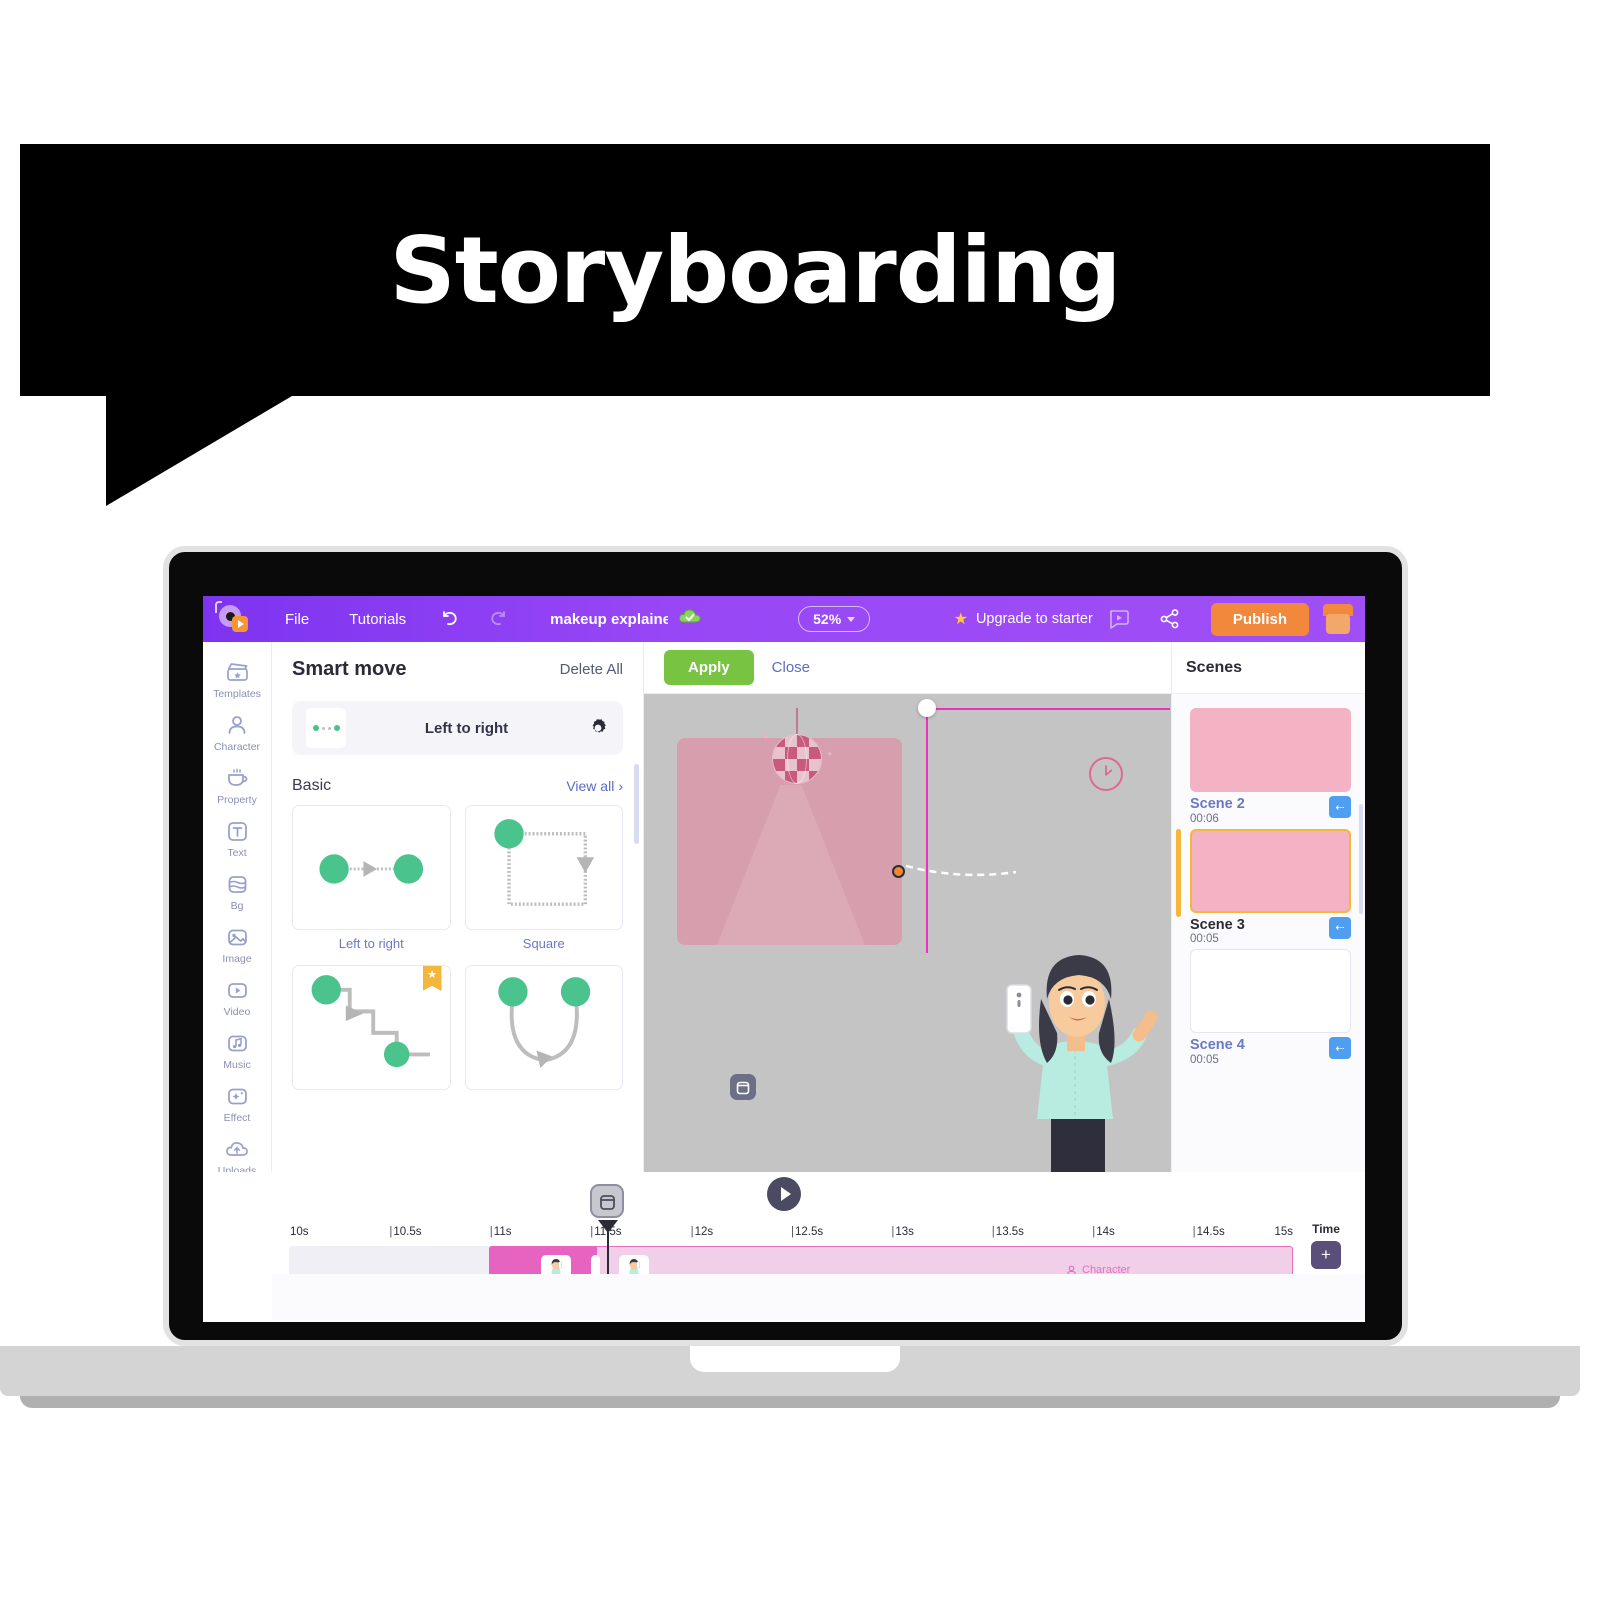 Image resolution: width=1600 pixels, height=1600 pixels. Describe the element at coordinates (1259, 619) in the screenshot. I see `publish-button: Publish` at that location.